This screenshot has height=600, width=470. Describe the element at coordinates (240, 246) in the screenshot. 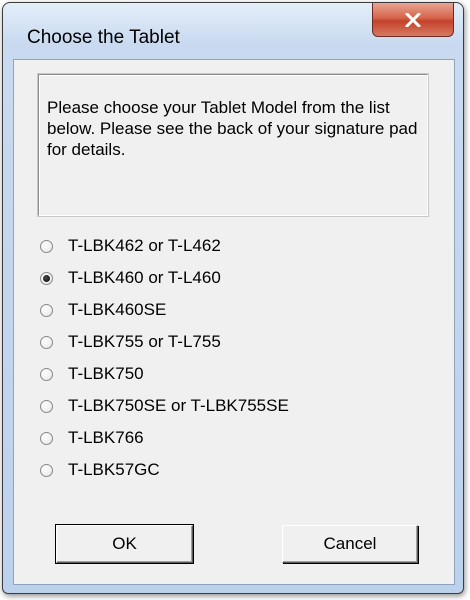

I see `radio-option-0: T-LBK462 or T-L462` at that location.